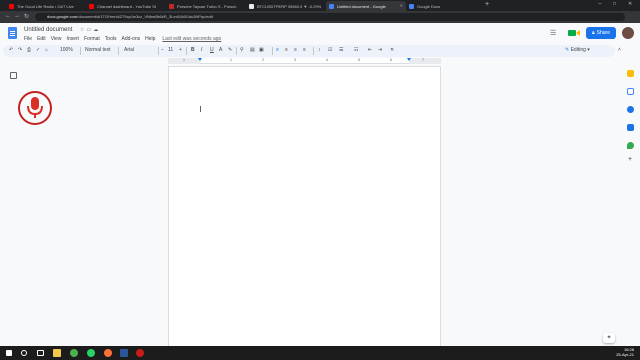 Image resolution: width=640 pixels, height=360 pixels. Describe the element at coordinates (108, 353) in the screenshot. I see `firefox-icon` at that location.